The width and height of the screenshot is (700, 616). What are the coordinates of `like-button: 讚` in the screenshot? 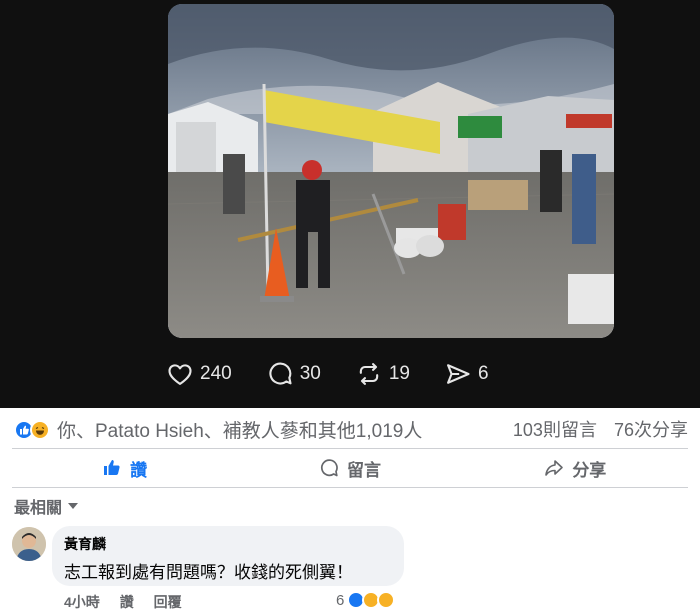 It's located at (124, 468).